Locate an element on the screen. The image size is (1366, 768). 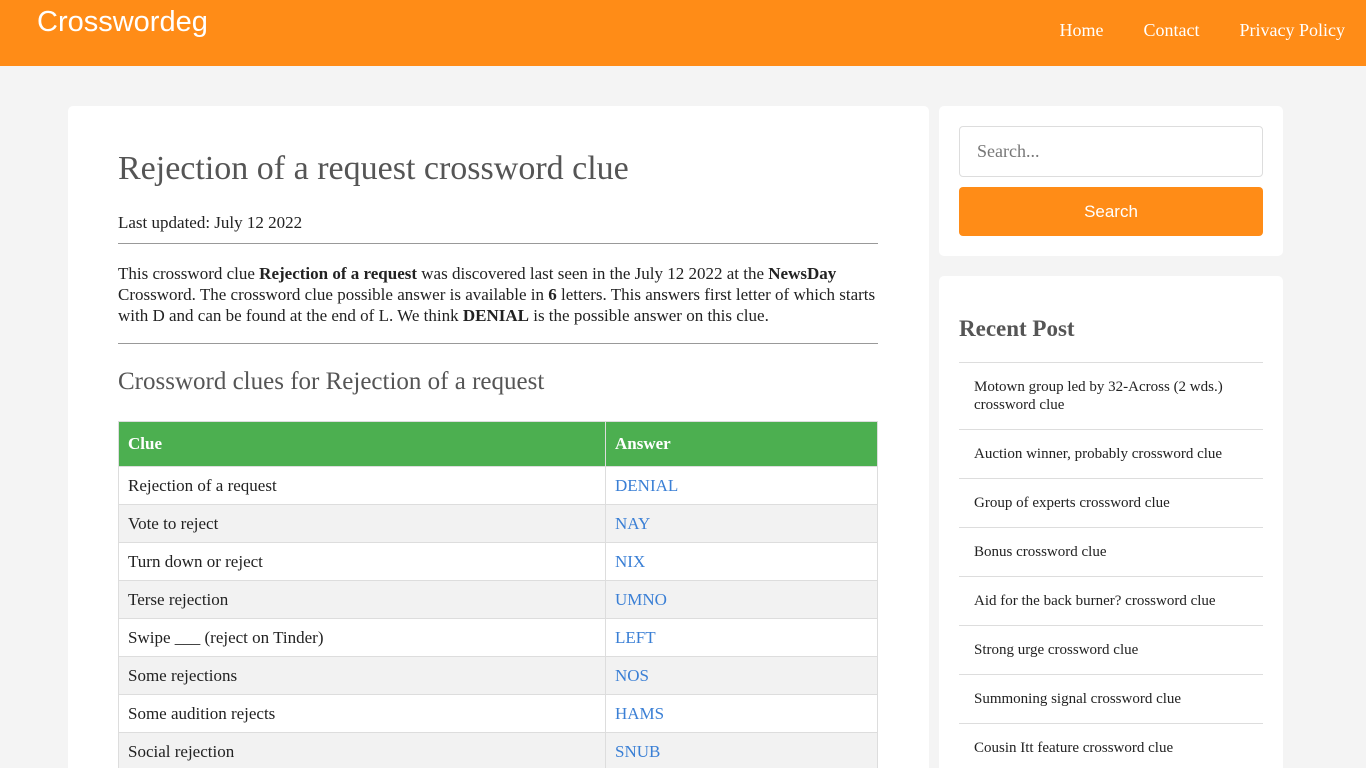
clue-cell: Some audition rejects is located at coordinates (362, 713).